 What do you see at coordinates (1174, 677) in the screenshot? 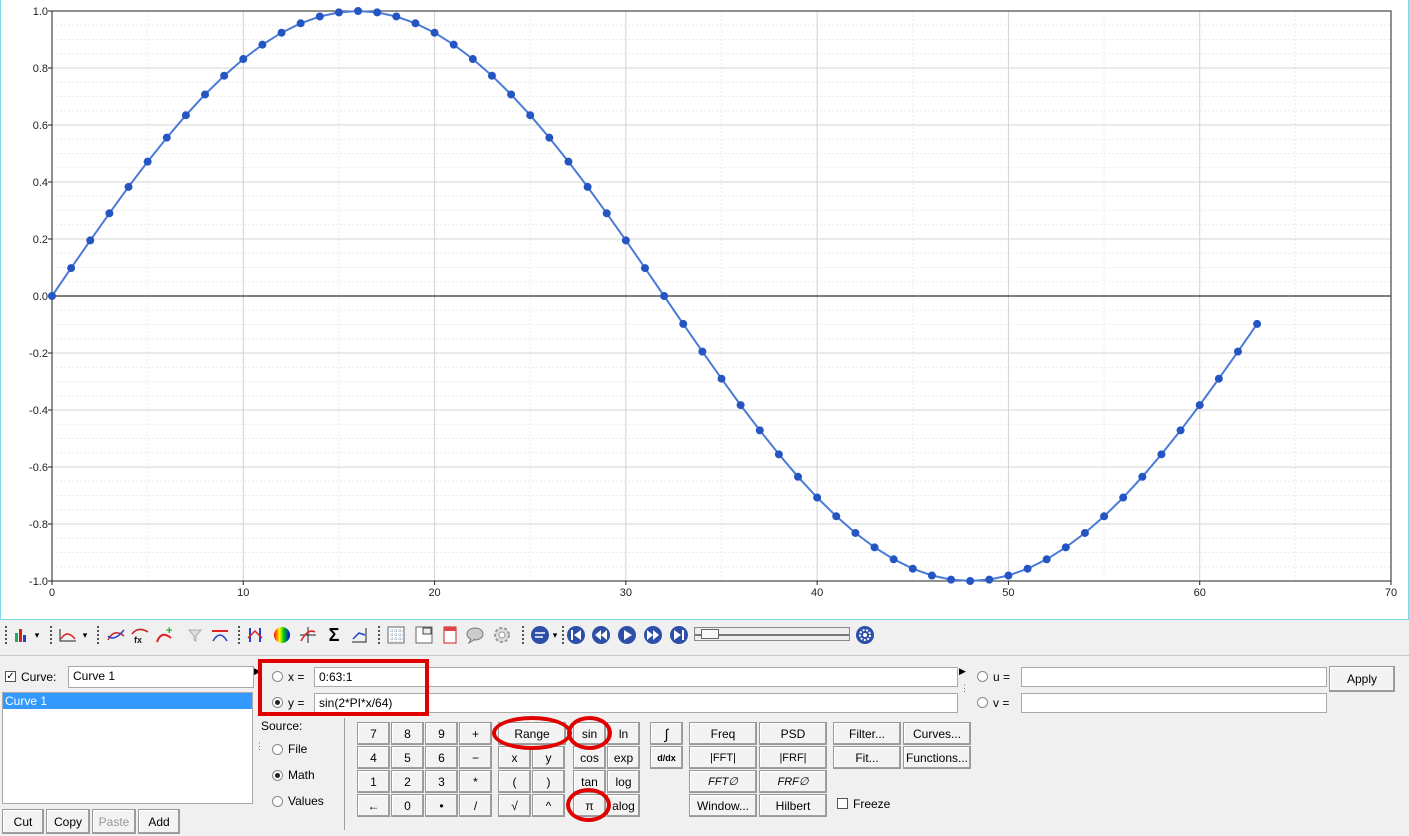
I see `u-expression-field` at bounding box center [1174, 677].